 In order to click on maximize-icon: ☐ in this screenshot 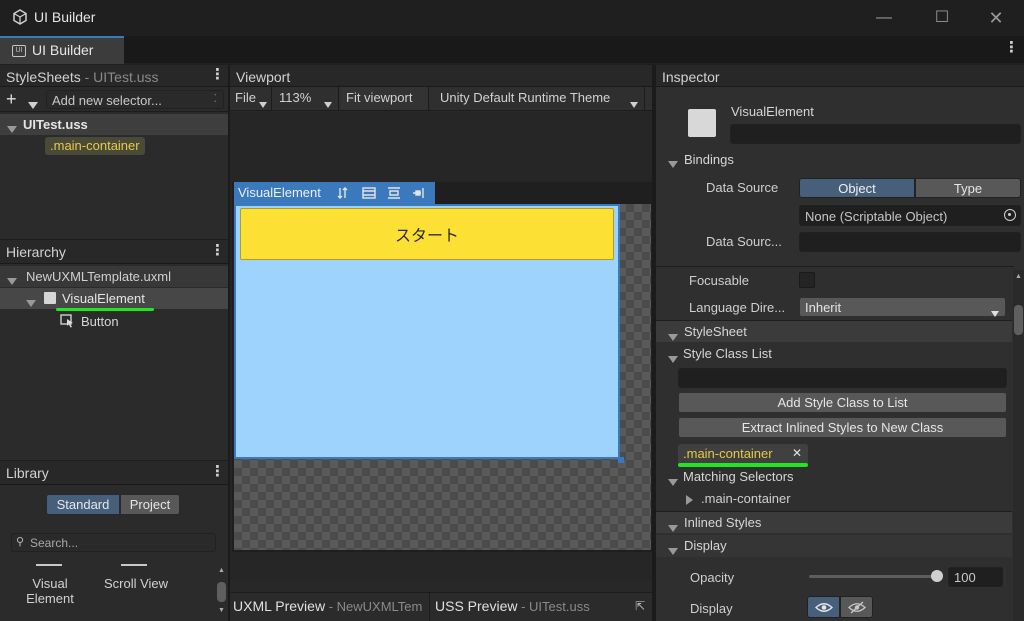, I will do `click(942, 18)`.